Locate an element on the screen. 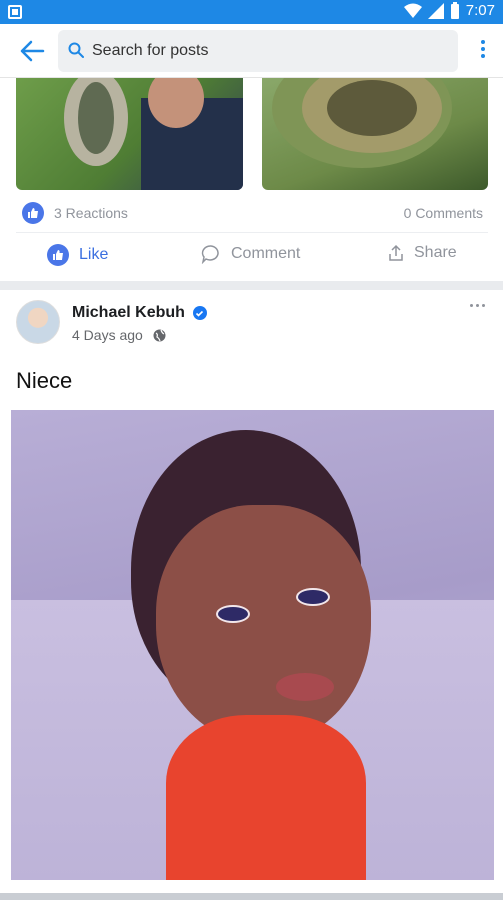 The width and height of the screenshot is (503, 900). photo-lips is located at coordinates (305, 687).